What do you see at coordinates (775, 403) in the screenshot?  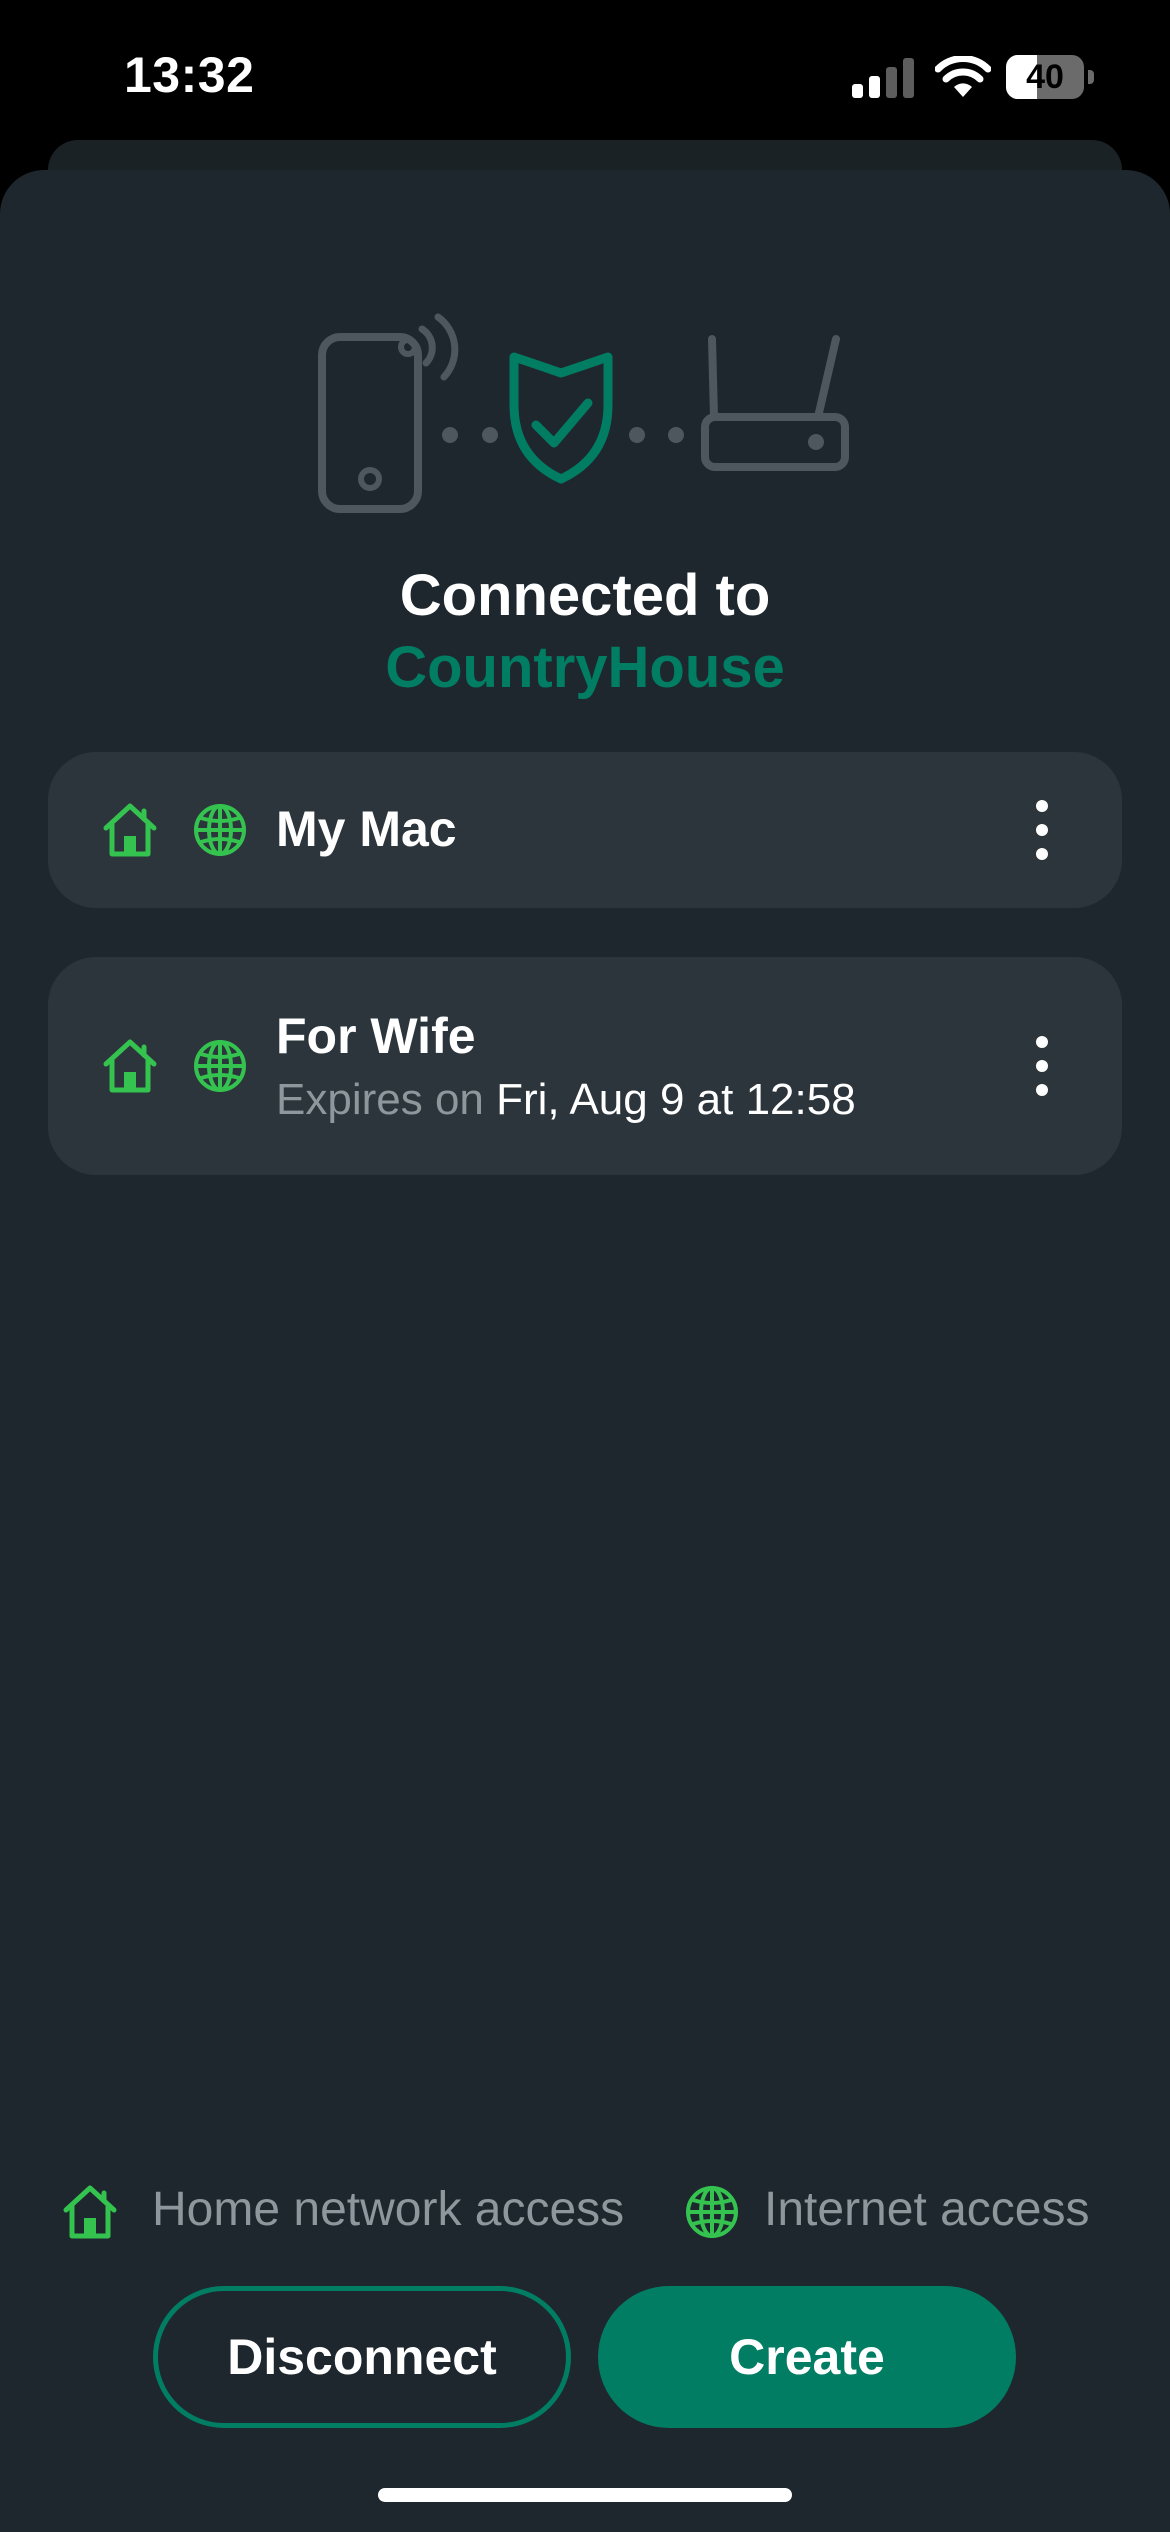 I see `router-icon` at bounding box center [775, 403].